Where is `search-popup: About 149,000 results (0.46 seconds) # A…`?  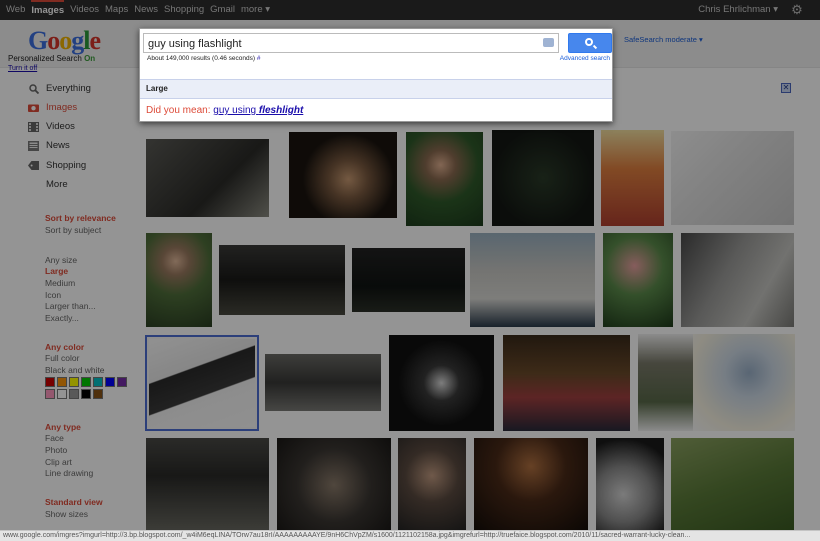 search-popup: About 149,000 results (0.46 seconds) # A… is located at coordinates (376, 75).